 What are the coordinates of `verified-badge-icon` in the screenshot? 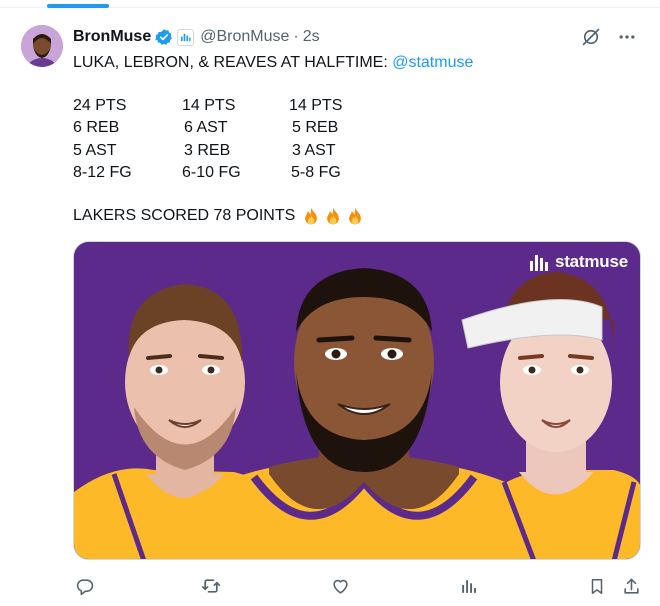 It's located at (164, 37).